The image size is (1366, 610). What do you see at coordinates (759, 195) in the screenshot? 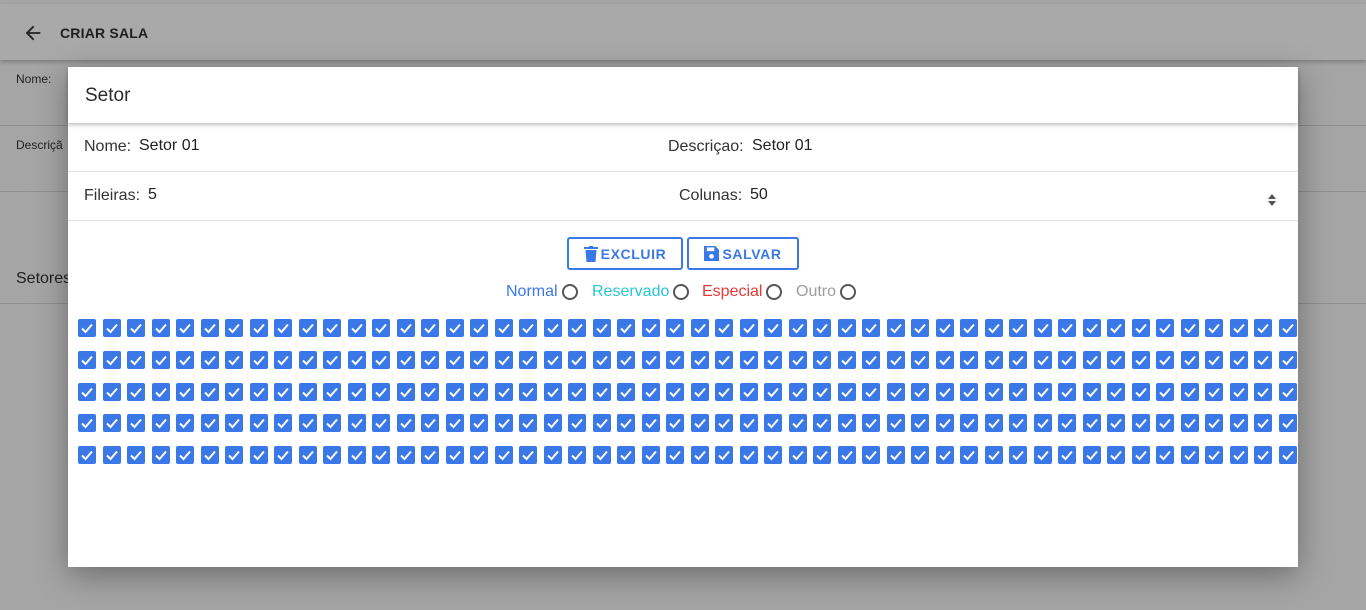
I see `colunas-field: 50` at bounding box center [759, 195].